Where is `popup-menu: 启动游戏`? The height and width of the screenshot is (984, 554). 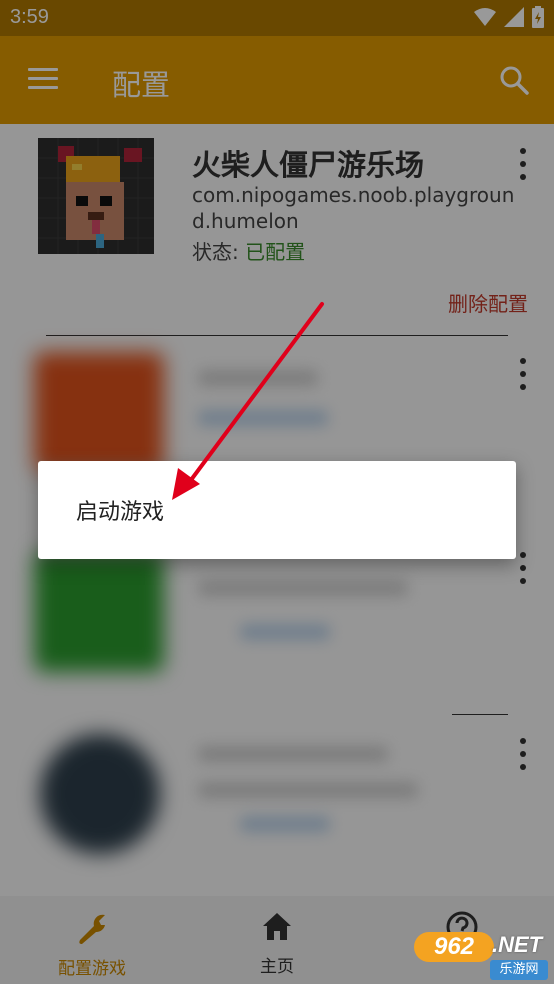
popup-menu: 启动游戏 is located at coordinates (277, 510).